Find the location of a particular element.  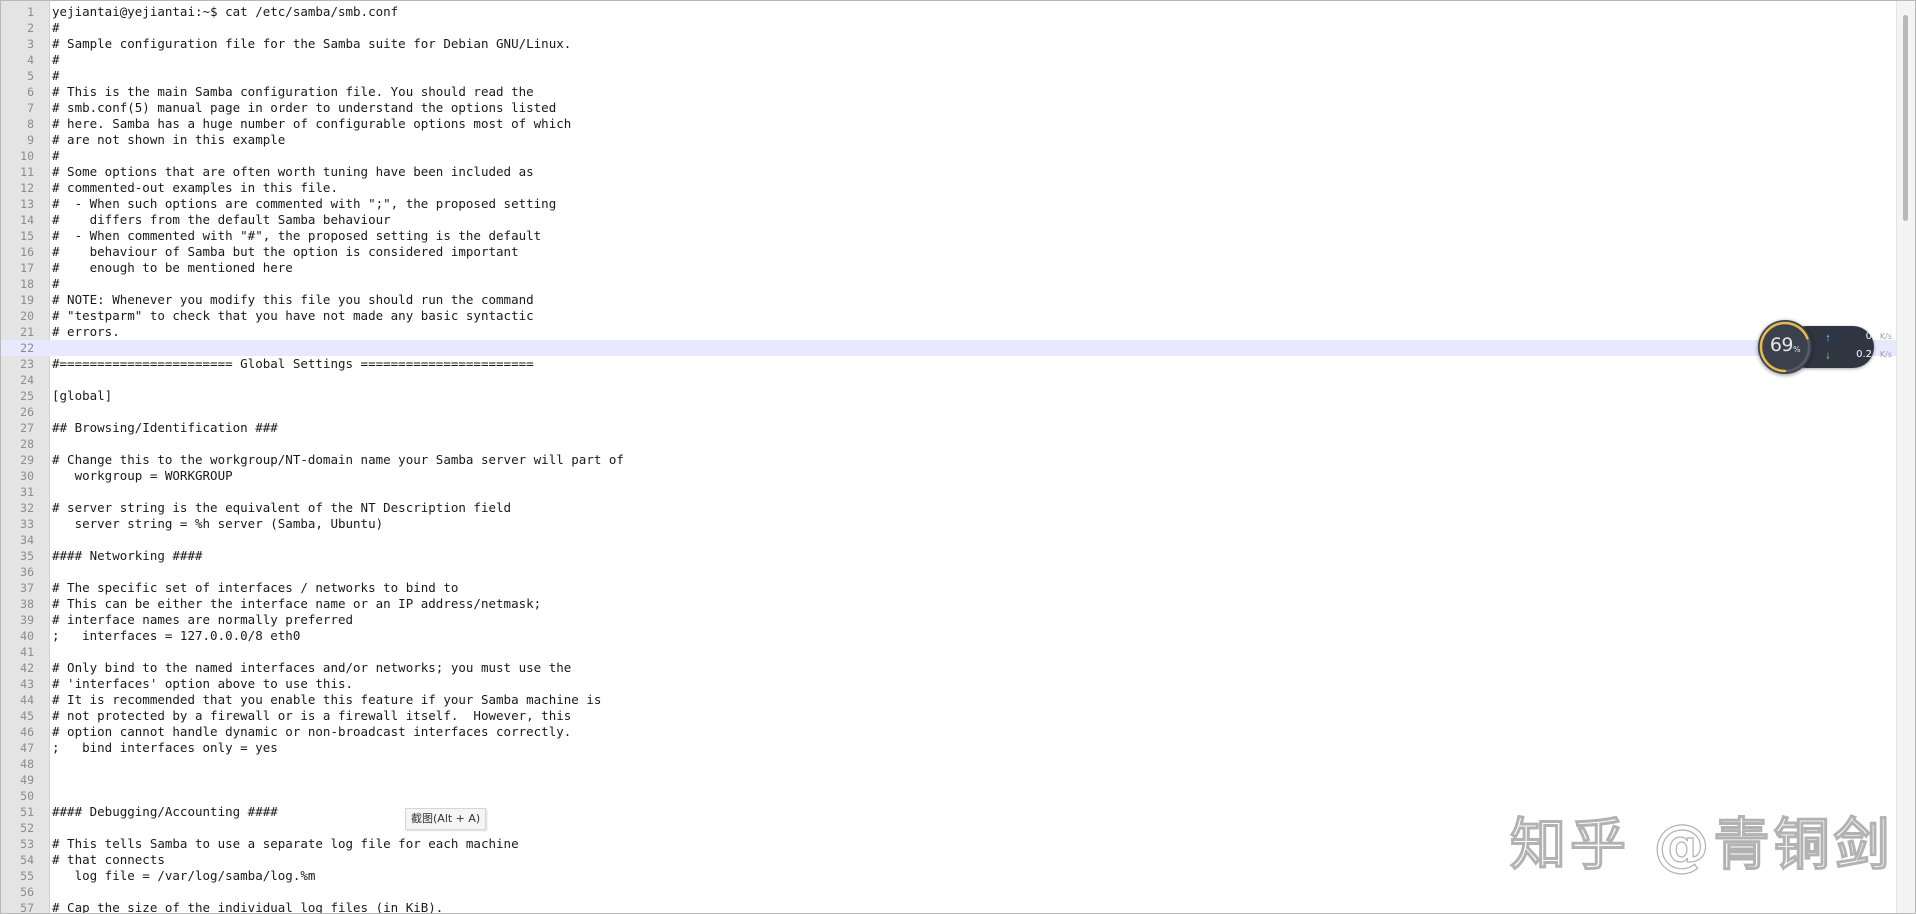

code-line: 34 is located at coordinates (950, 540).